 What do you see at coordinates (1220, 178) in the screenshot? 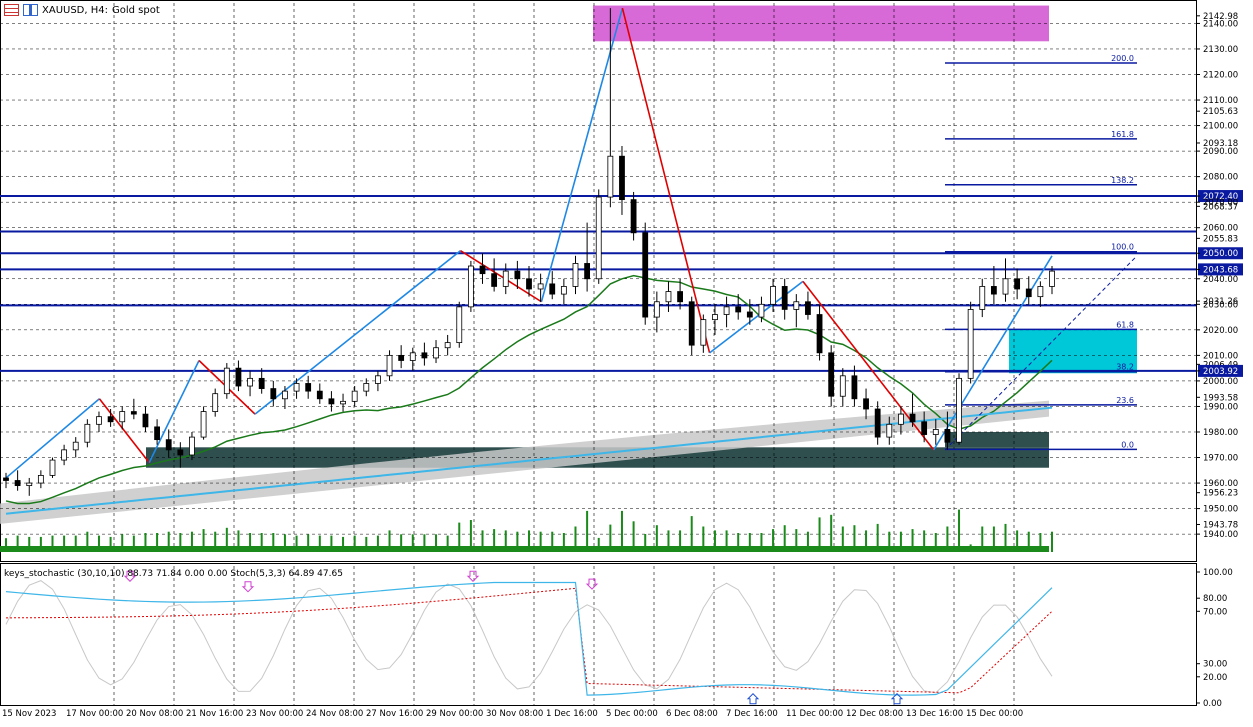
I see `price-tick-label: 2080.00` at bounding box center [1220, 178].